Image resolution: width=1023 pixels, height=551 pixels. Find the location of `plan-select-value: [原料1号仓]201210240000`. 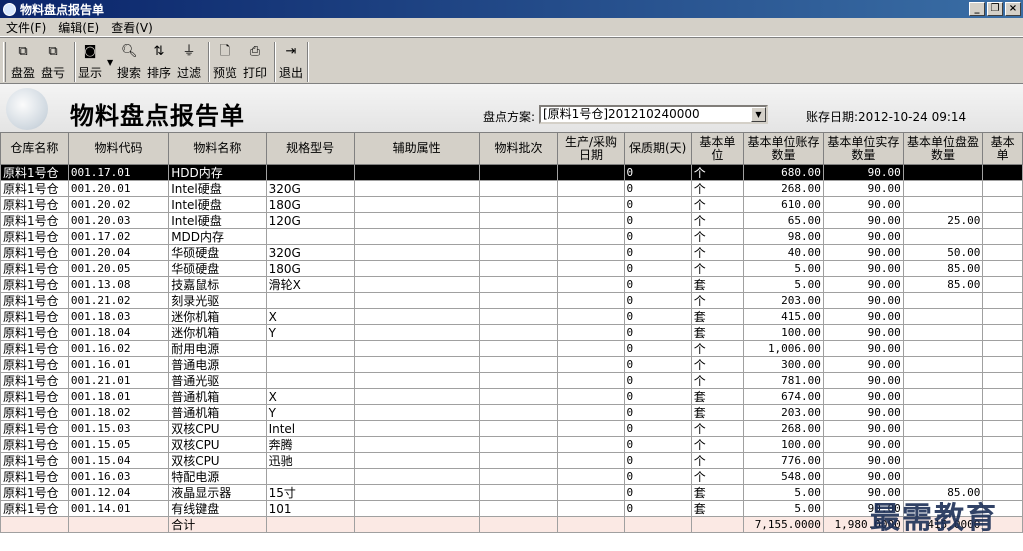

plan-select-value: [原料1号仓]201210240000 is located at coordinates (621, 114).